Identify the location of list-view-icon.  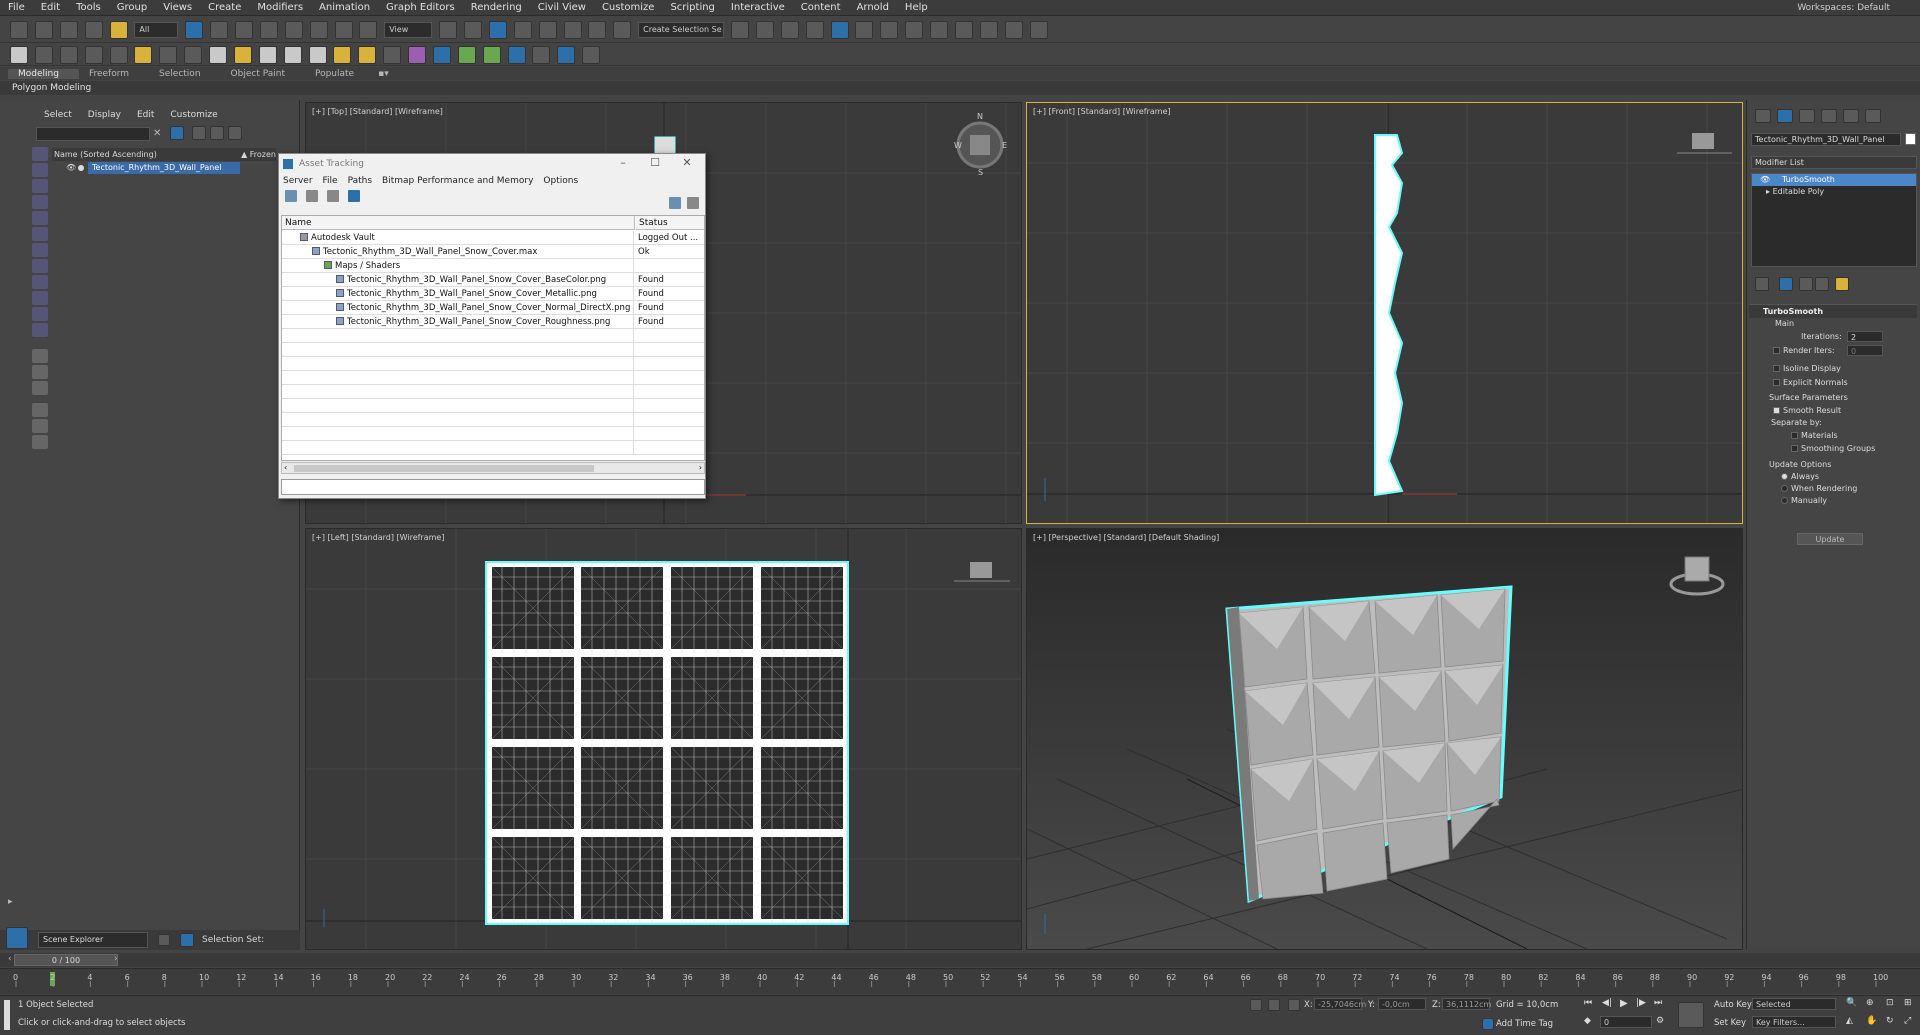
(311, 196).